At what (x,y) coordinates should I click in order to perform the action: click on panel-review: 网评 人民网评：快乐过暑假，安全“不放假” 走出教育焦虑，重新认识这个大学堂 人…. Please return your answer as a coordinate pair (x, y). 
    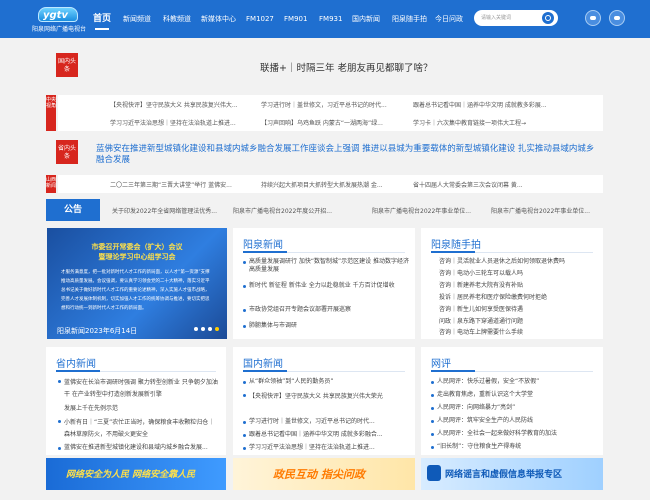
    Looking at the image, I should click on (512, 401).